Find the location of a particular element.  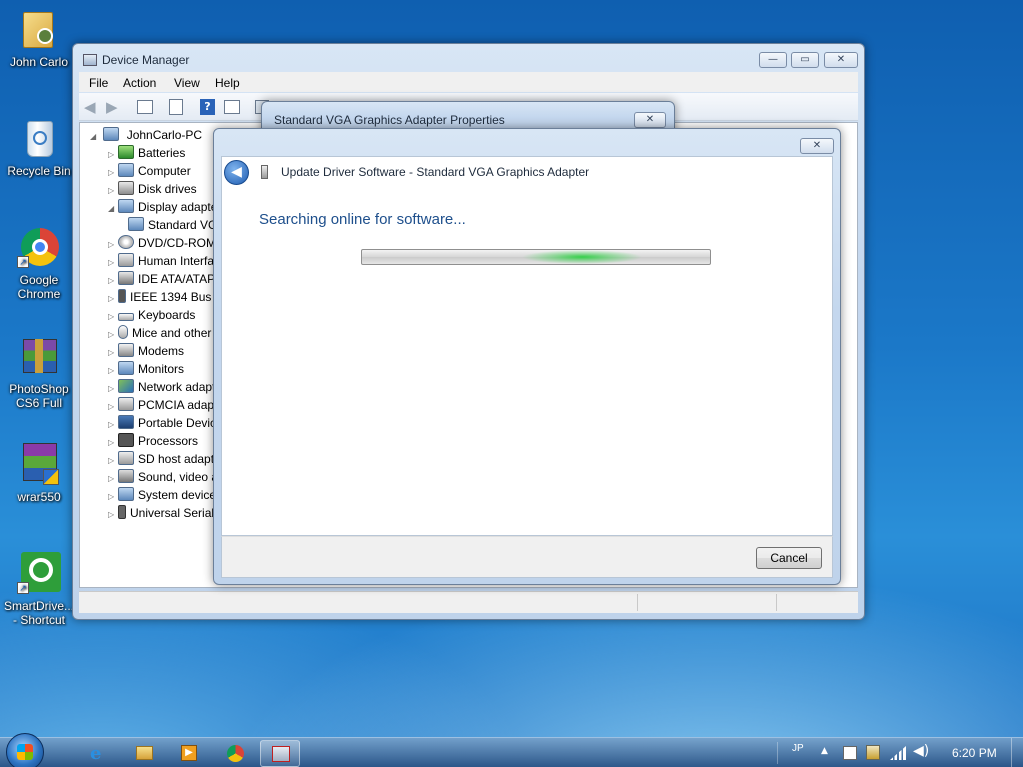

taskbar-internet-explorer: e is located at coordinates (98, 753).